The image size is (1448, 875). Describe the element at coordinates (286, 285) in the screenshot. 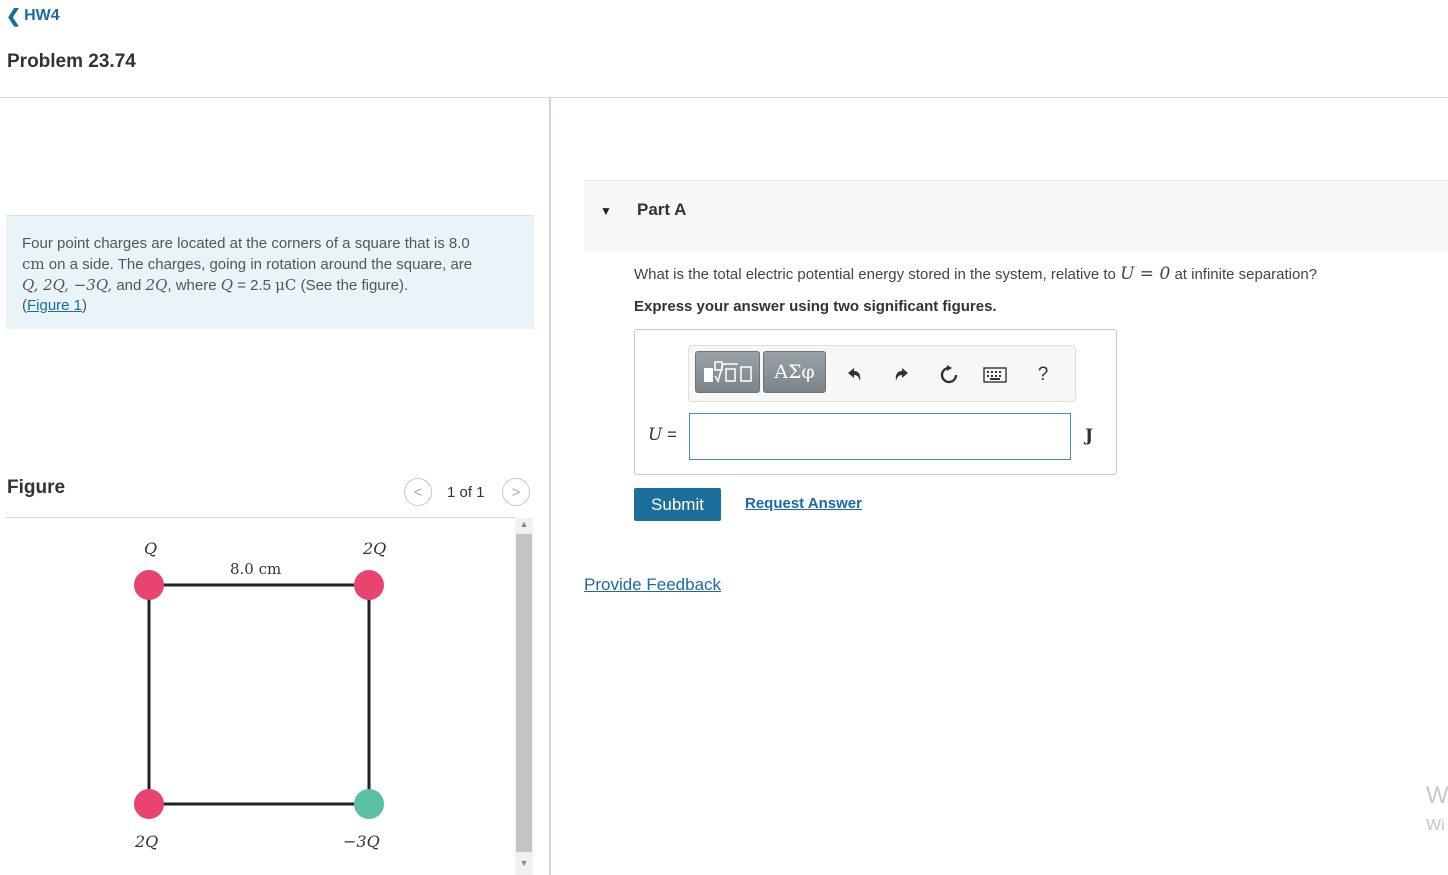

I see `charge-unit: μC` at that location.